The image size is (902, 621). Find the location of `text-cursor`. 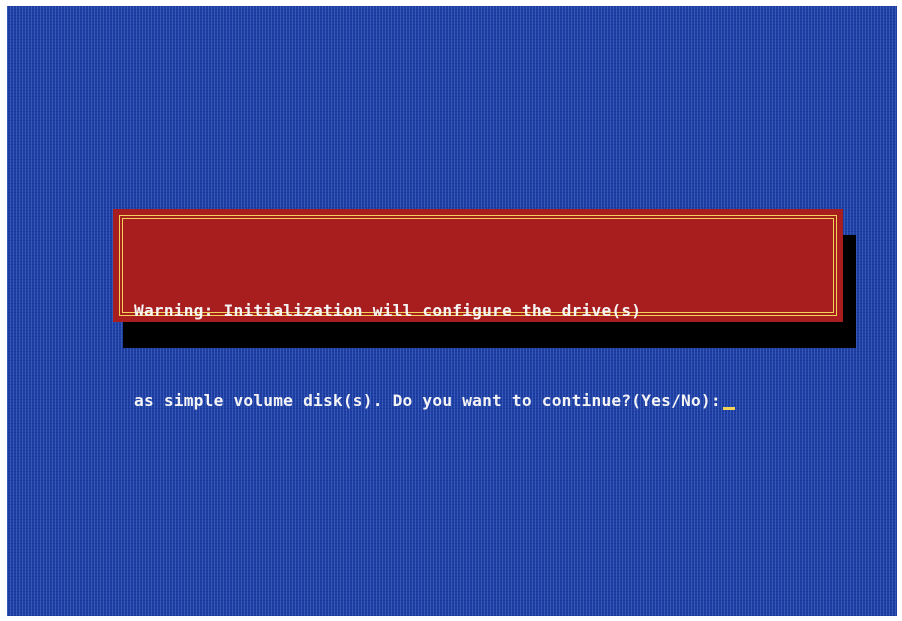

text-cursor is located at coordinates (728, 408).